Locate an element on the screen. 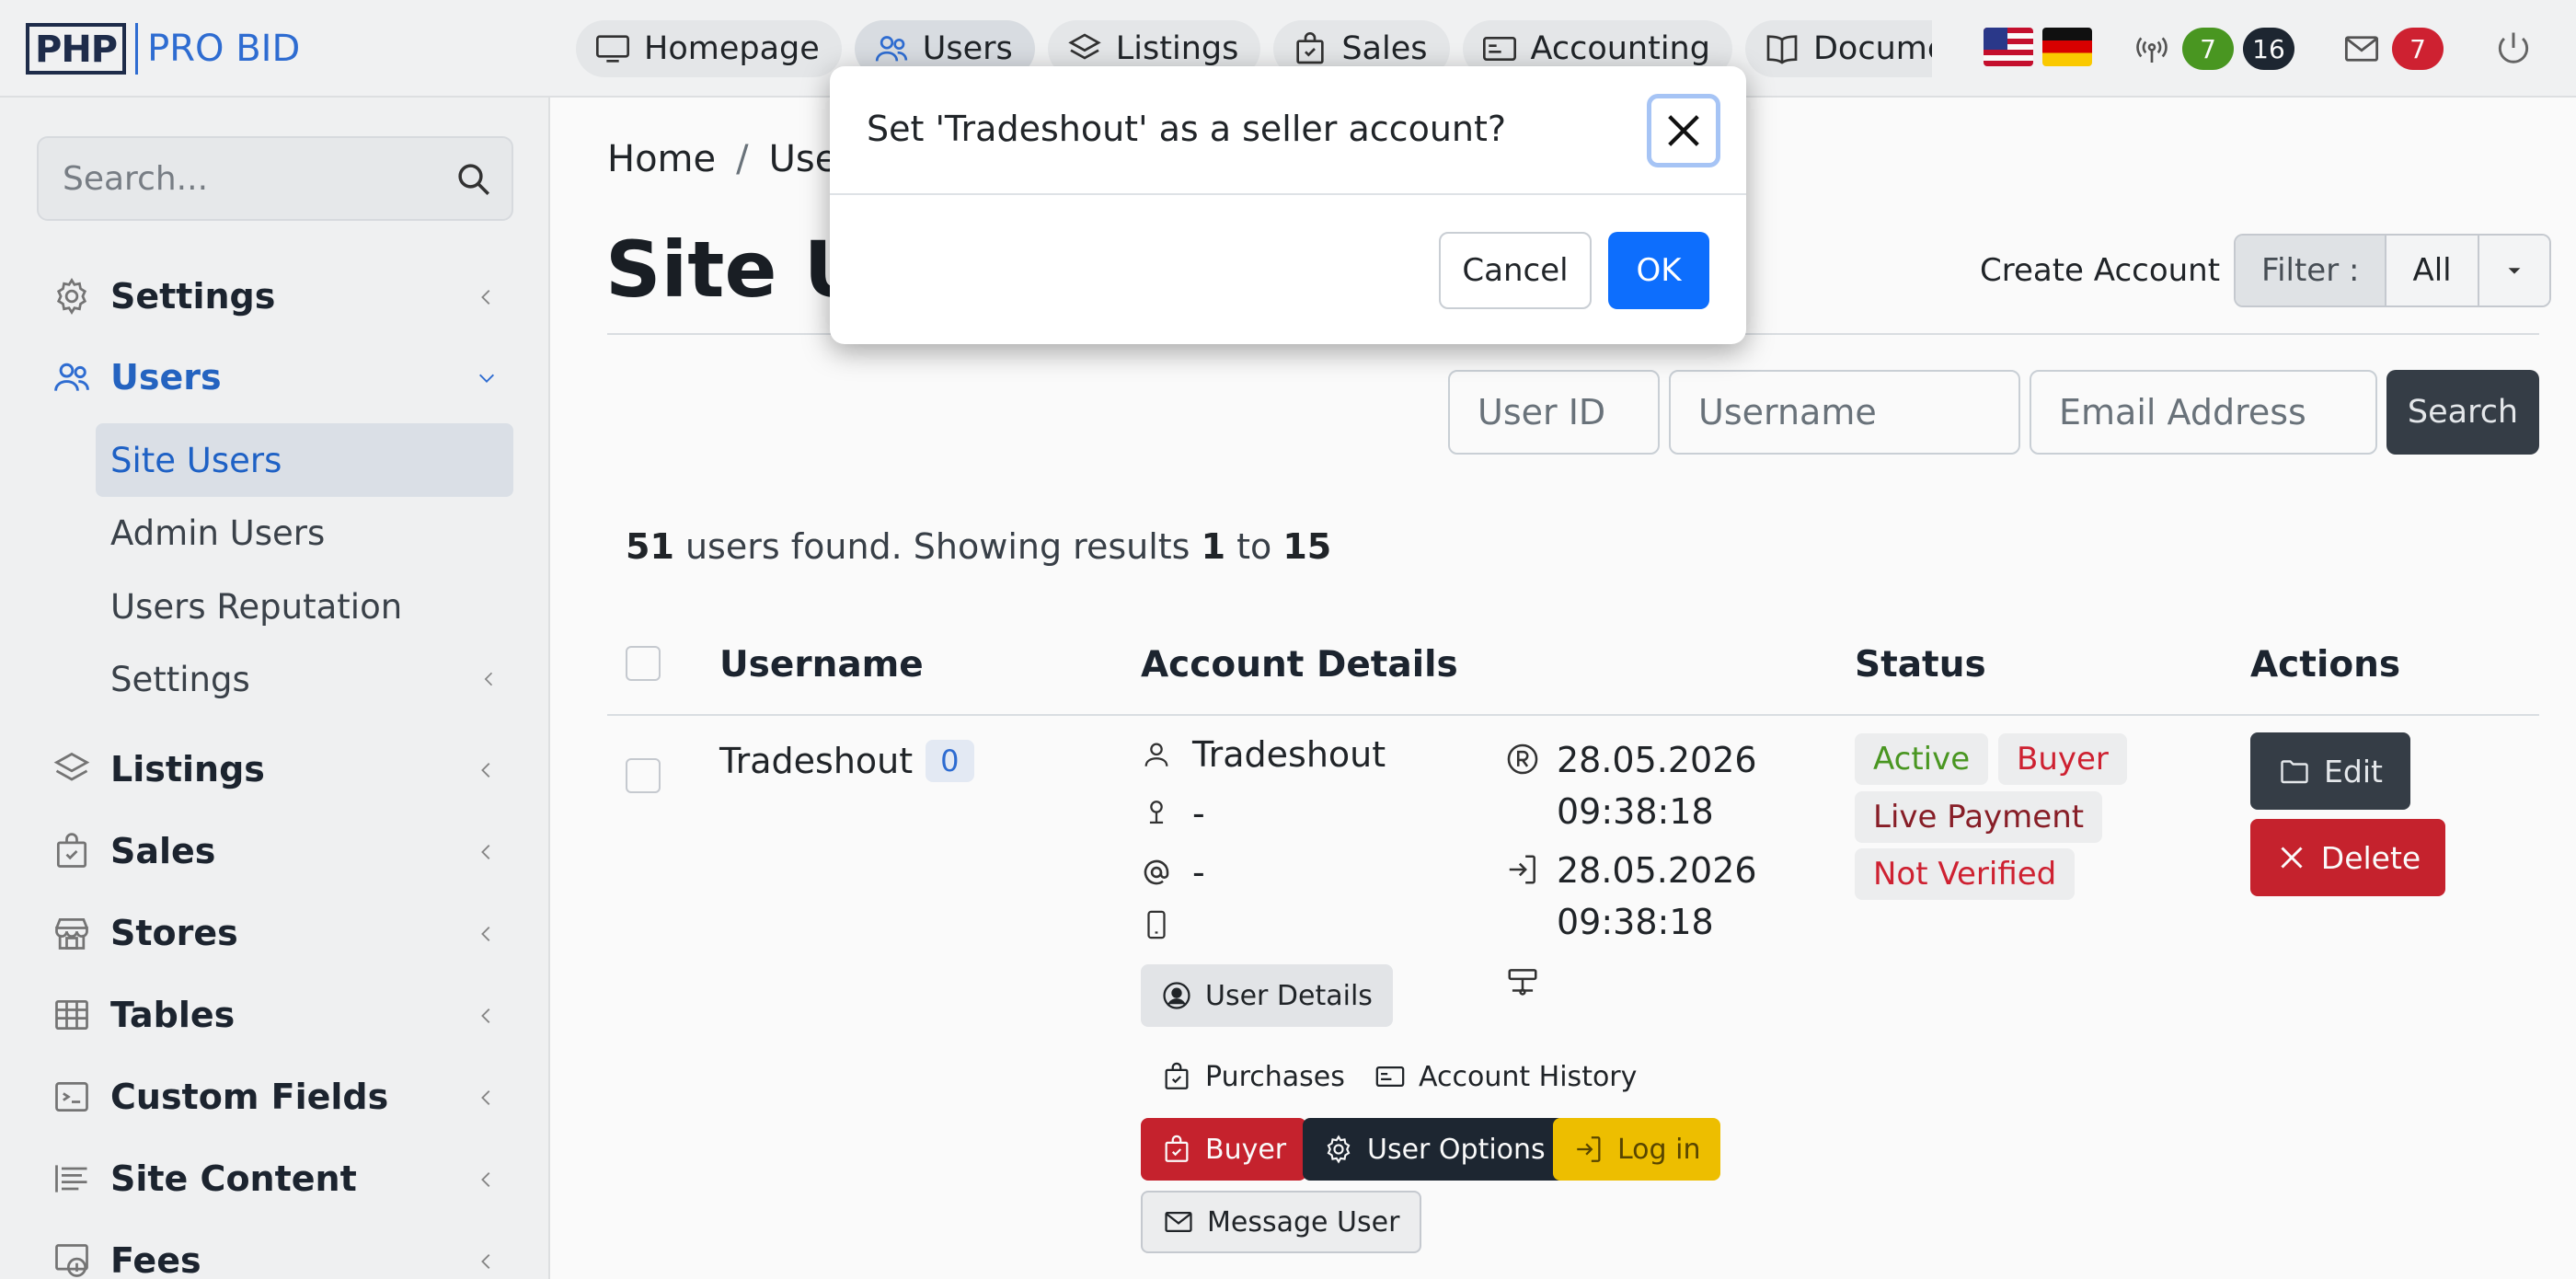  dialog-ok-button: OK is located at coordinates (1658, 271).